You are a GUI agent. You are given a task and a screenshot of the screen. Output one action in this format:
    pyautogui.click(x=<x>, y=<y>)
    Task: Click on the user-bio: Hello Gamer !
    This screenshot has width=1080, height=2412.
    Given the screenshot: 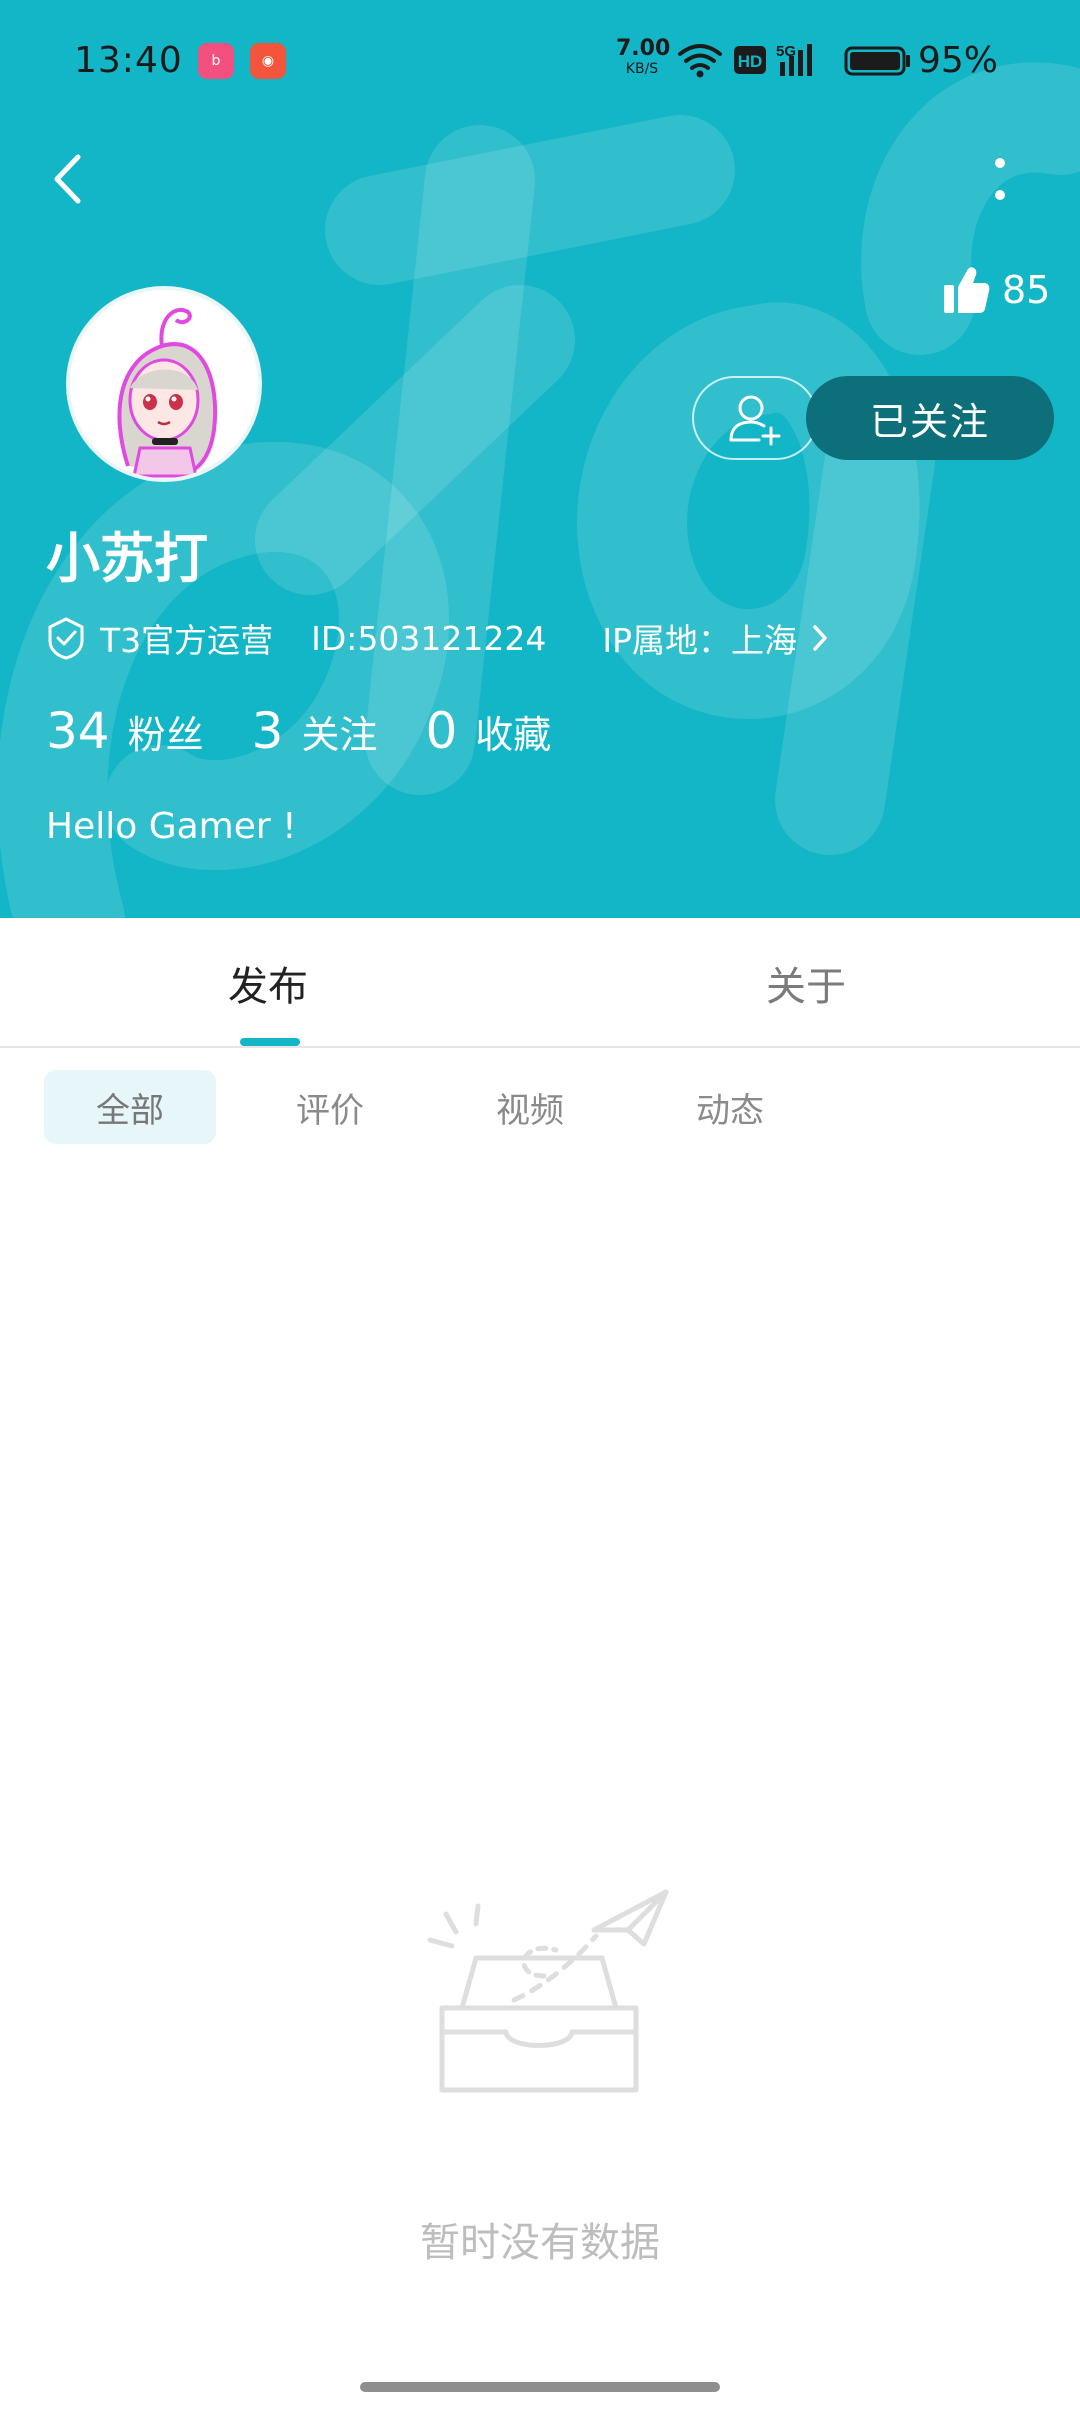 What is the action you would take?
    pyautogui.click(x=171, y=826)
    